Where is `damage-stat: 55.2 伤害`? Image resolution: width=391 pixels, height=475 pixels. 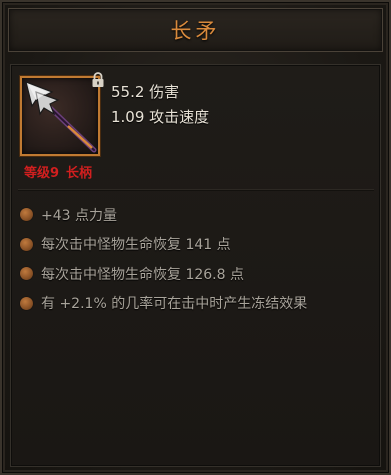 damage-stat: 55.2 伤害 is located at coordinates (145, 92).